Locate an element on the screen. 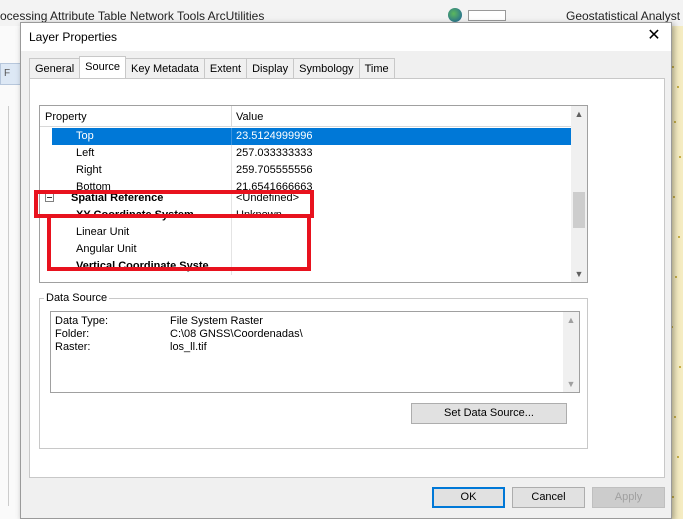  apply-button: Apply is located at coordinates (628, 497).